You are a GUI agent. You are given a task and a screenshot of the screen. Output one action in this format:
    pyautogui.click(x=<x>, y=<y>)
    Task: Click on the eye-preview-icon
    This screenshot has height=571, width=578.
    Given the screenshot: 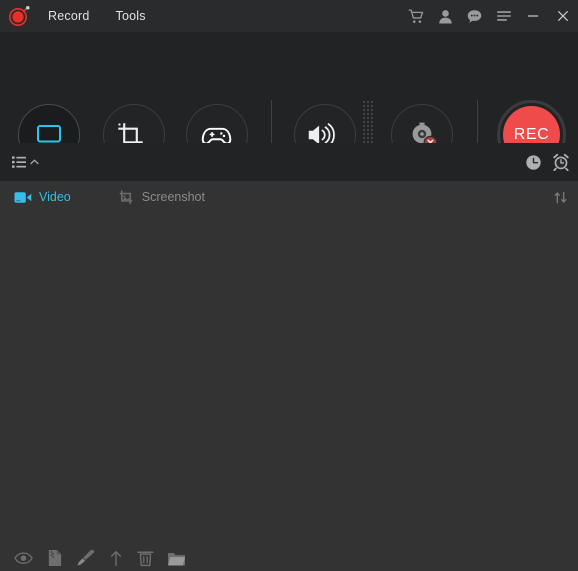 What is the action you would take?
    pyautogui.click(x=23, y=558)
    